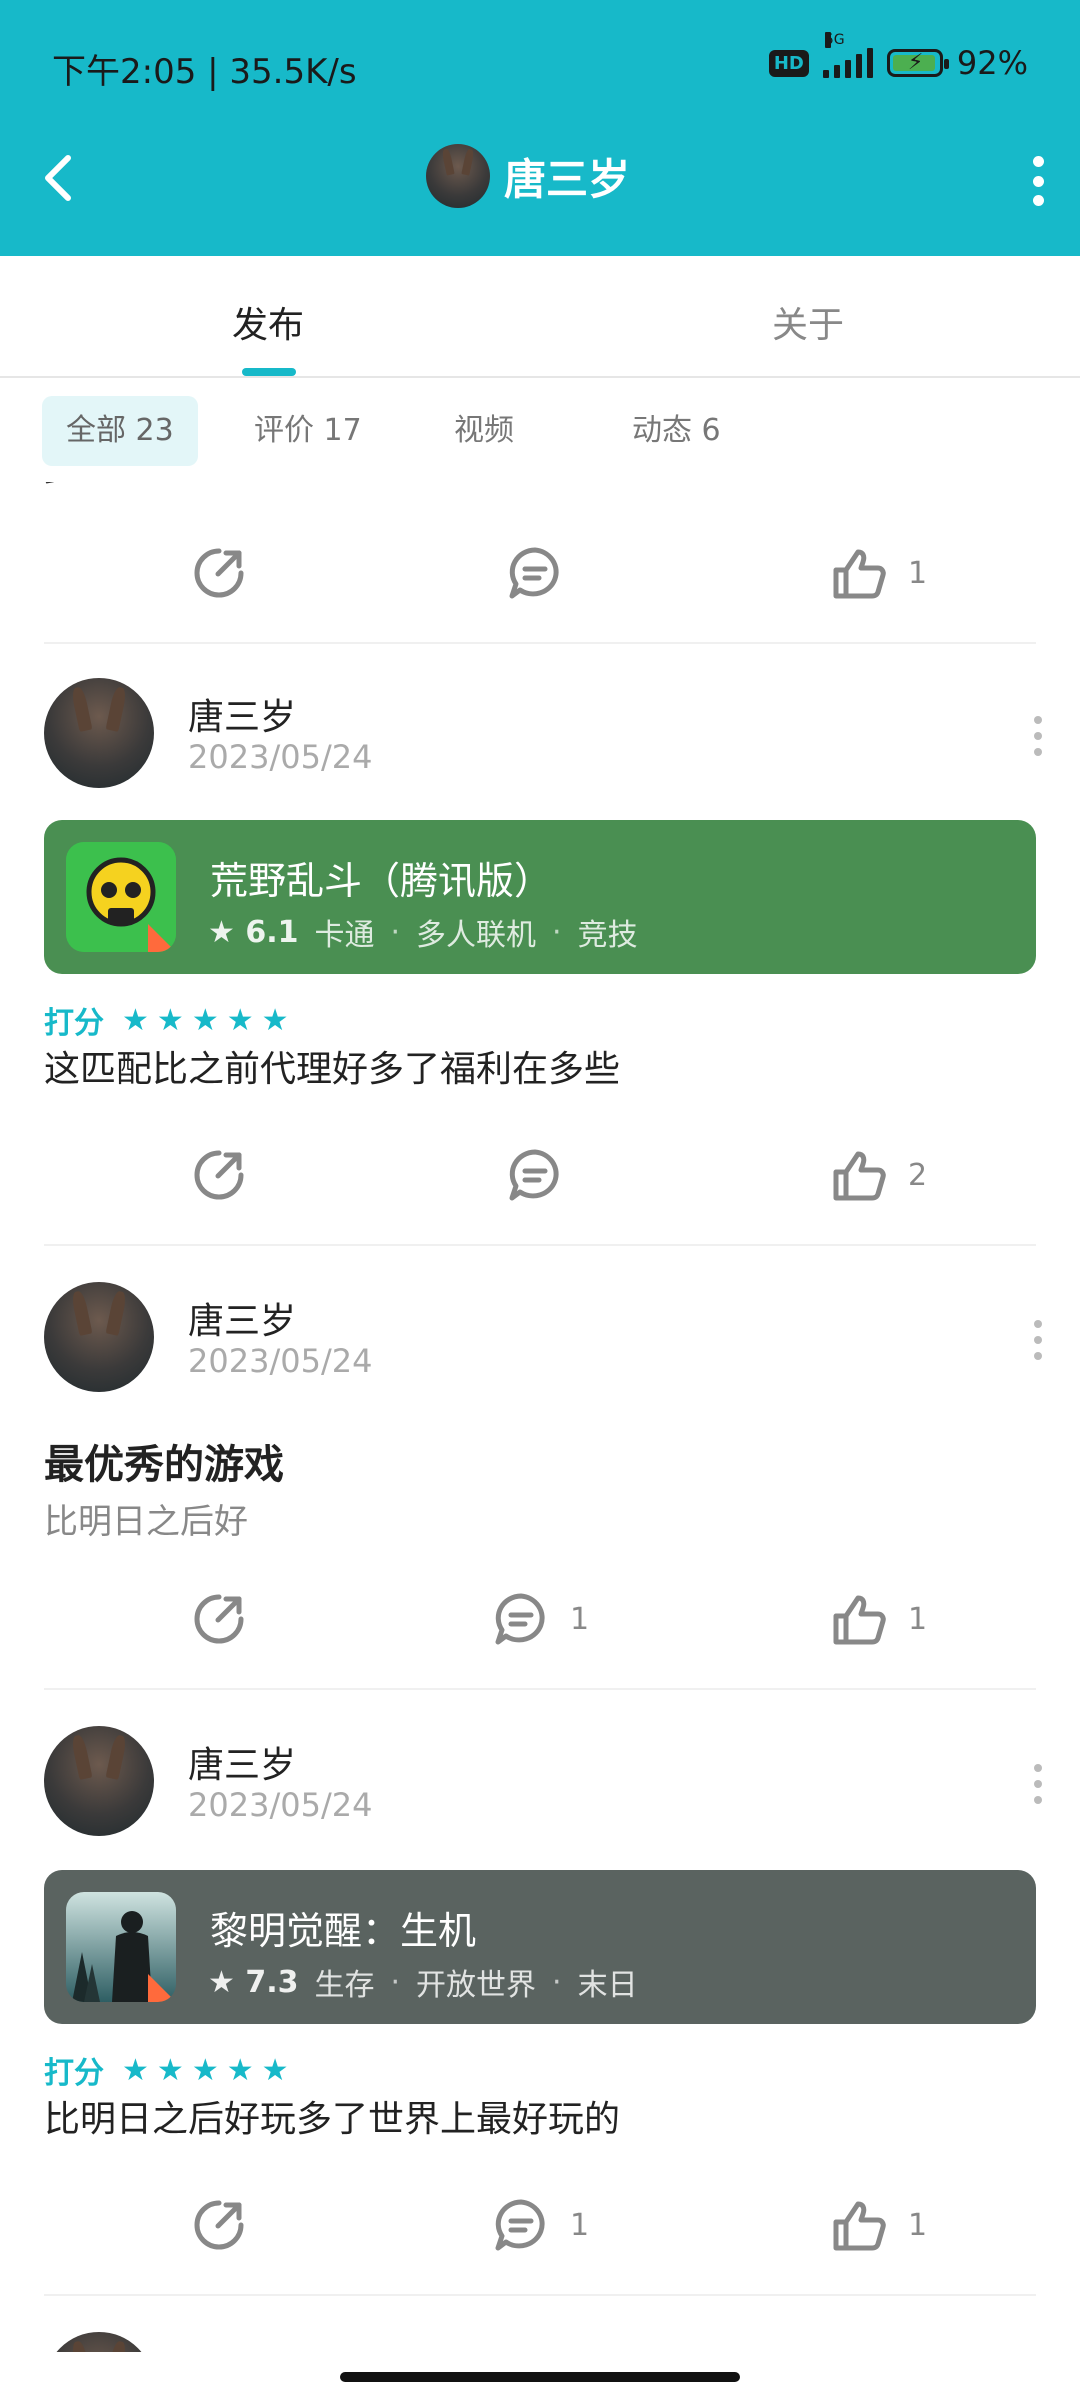 The width and height of the screenshot is (1080, 2400). Describe the element at coordinates (476, 935) in the screenshot. I see `game-tag: 多人联机` at that location.